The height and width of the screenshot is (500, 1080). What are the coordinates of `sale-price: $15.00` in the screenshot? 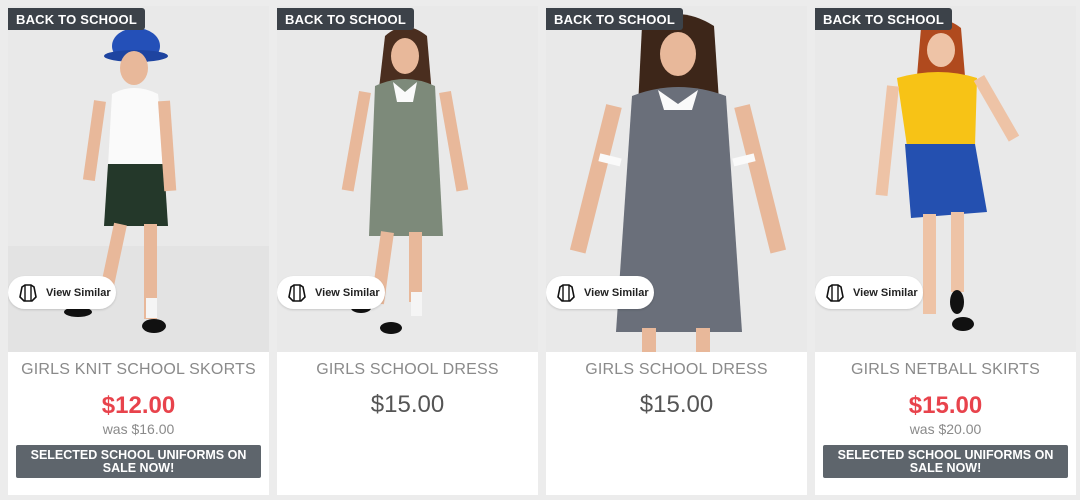 It's located at (945, 405).